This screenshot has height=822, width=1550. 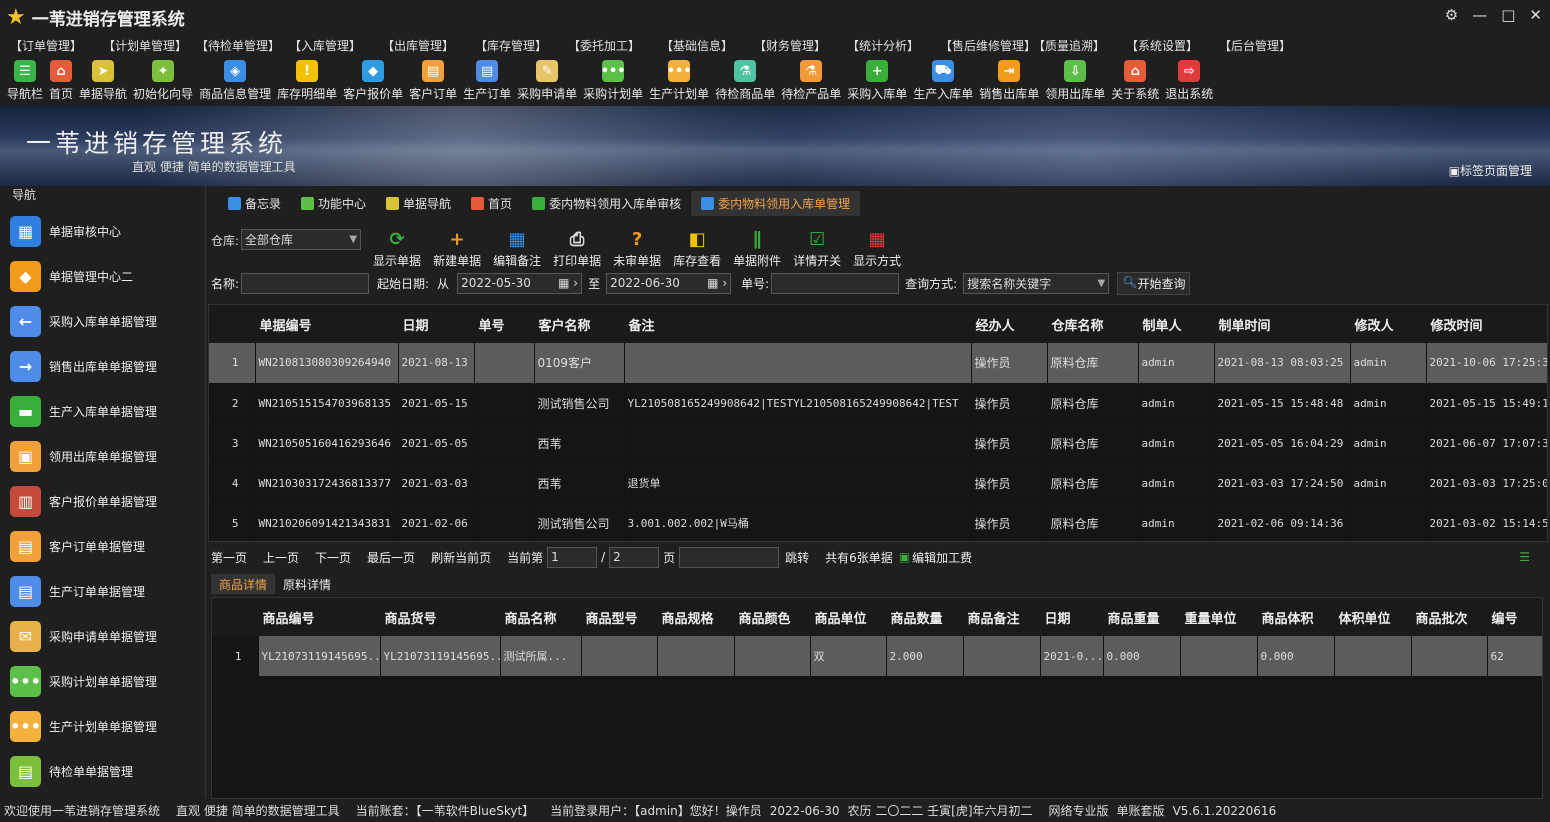 I want to click on toolbar-button: ⇥ 销售出库单, so click(x=1009, y=81).